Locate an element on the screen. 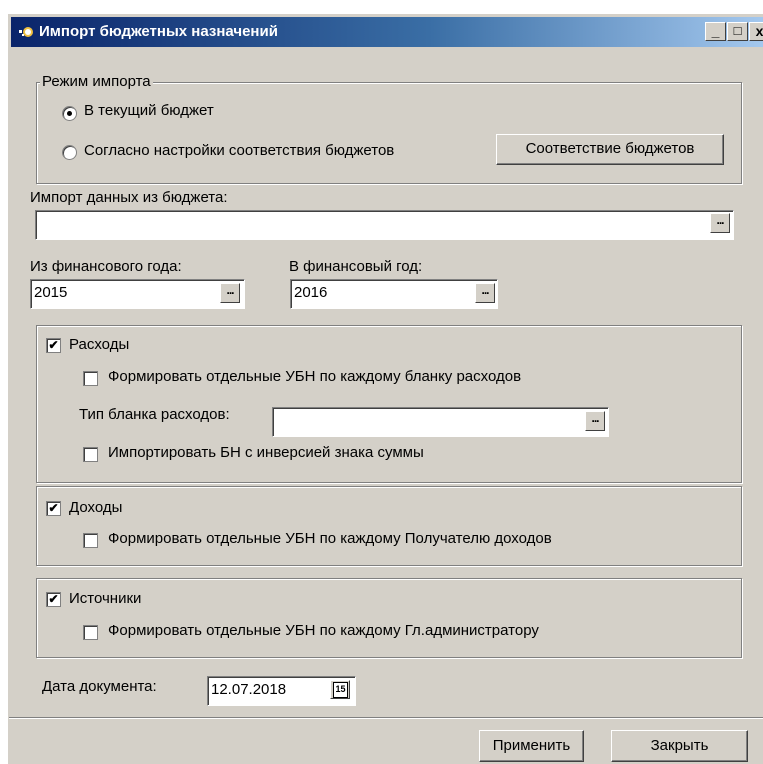  app-icon is located at coordinates (26, 32).